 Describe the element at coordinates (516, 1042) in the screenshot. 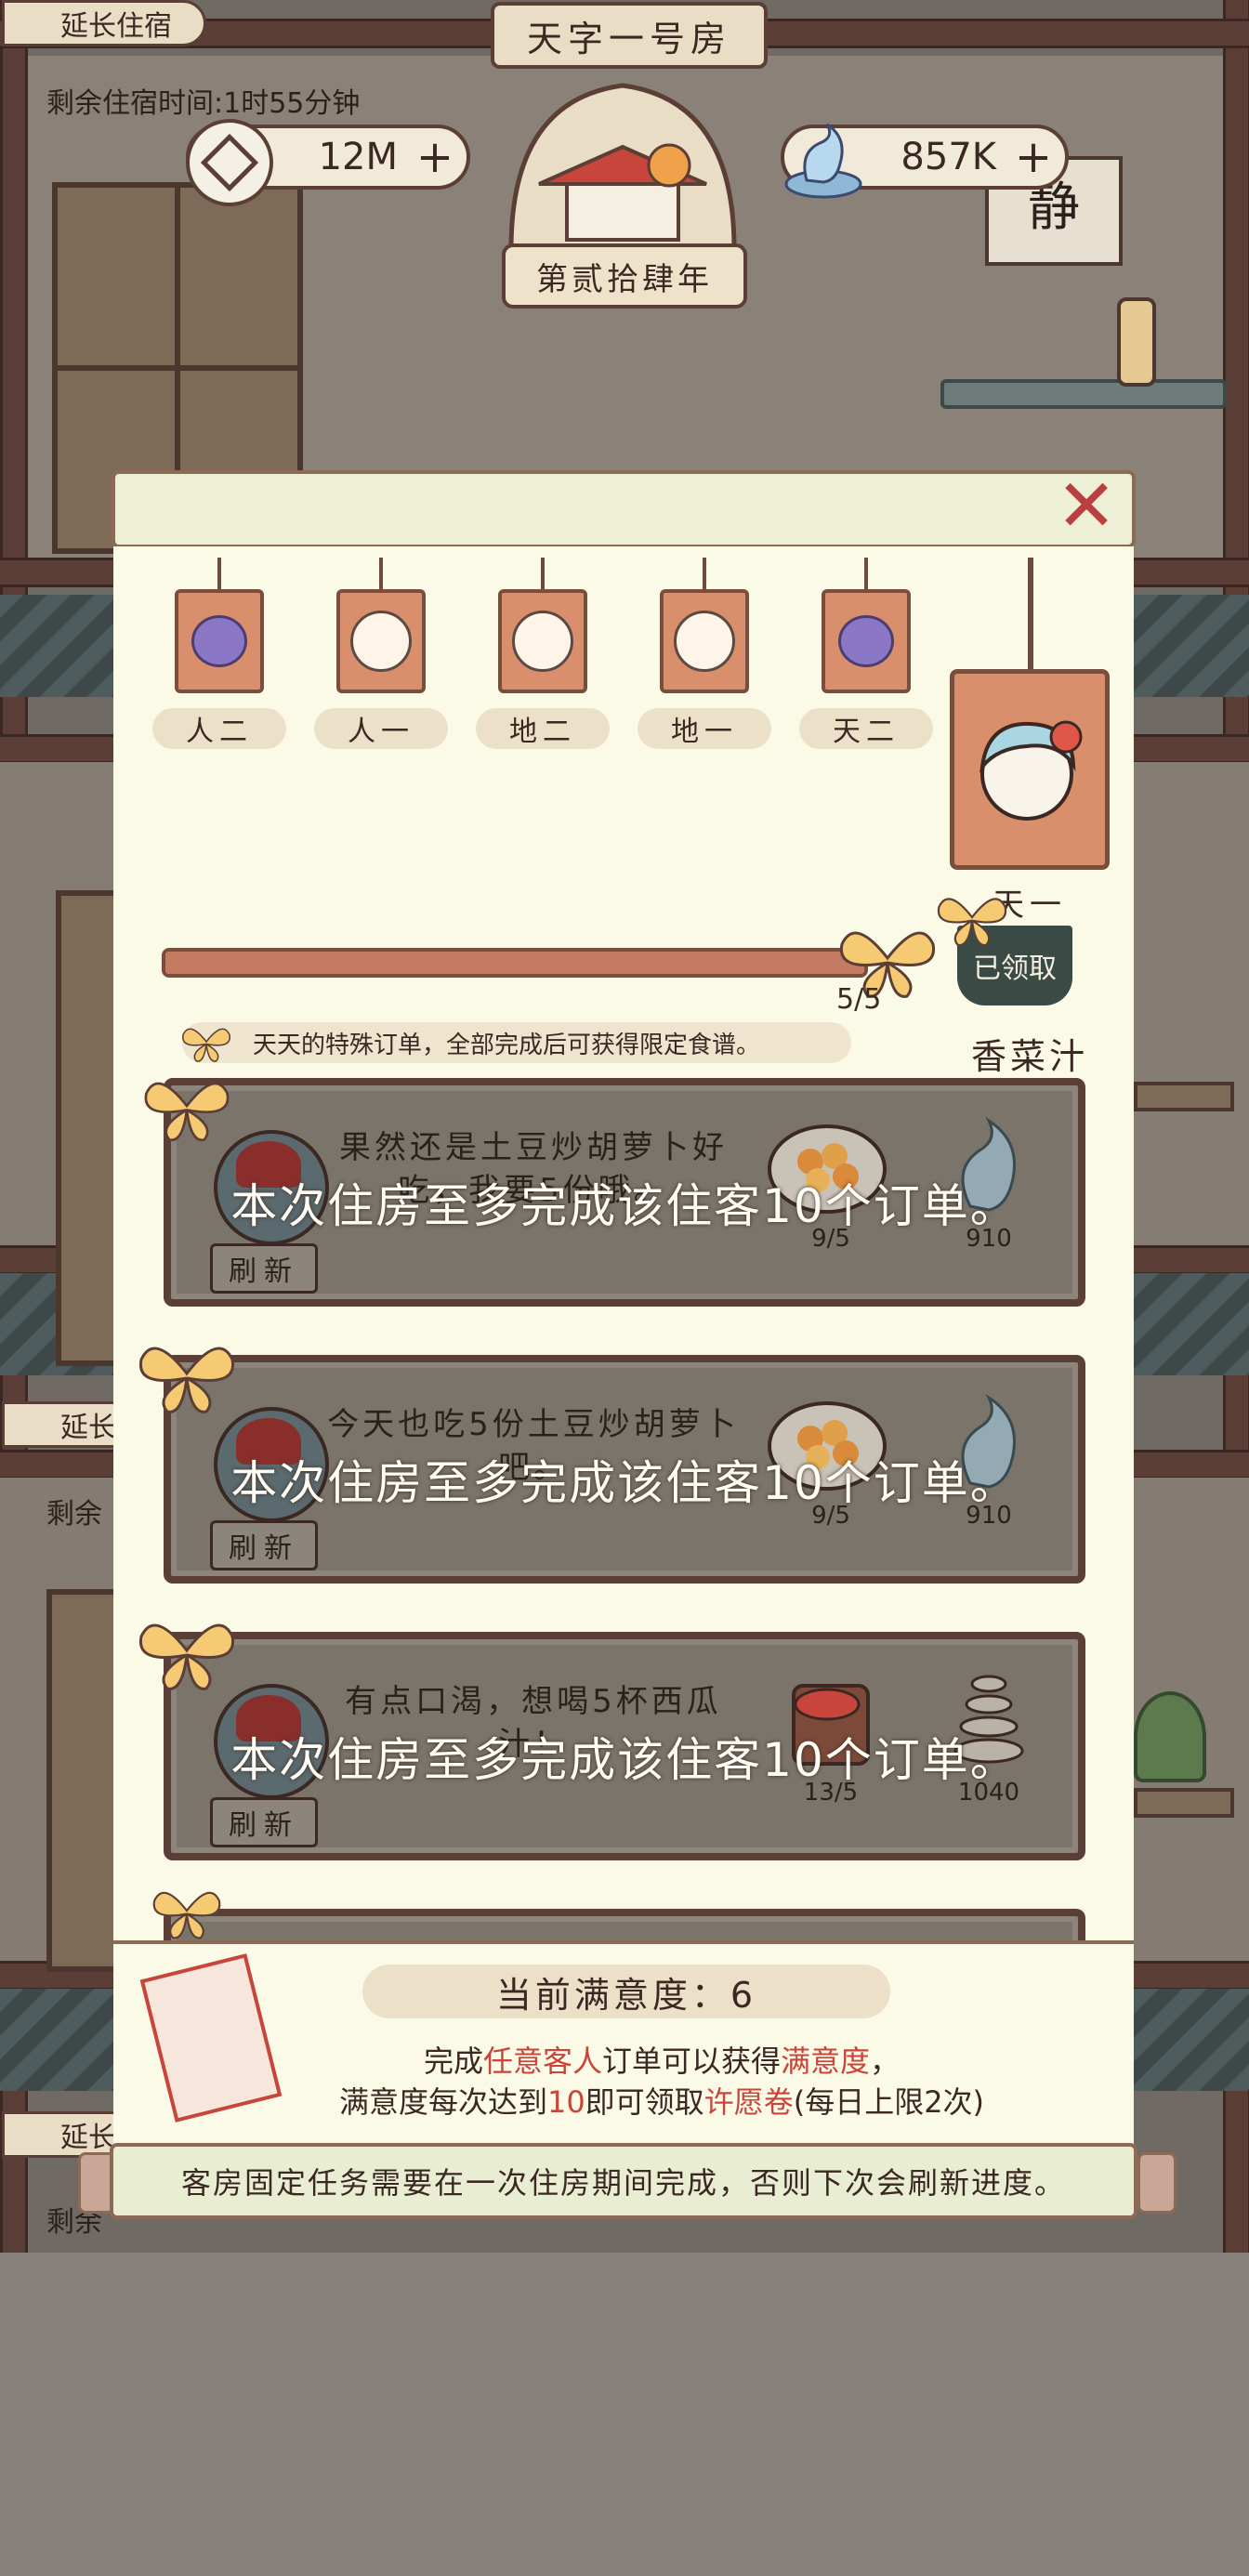

I see `special-order-hint: 天天的特殊订单，全部完成后可获得限定食谱。` at that location.